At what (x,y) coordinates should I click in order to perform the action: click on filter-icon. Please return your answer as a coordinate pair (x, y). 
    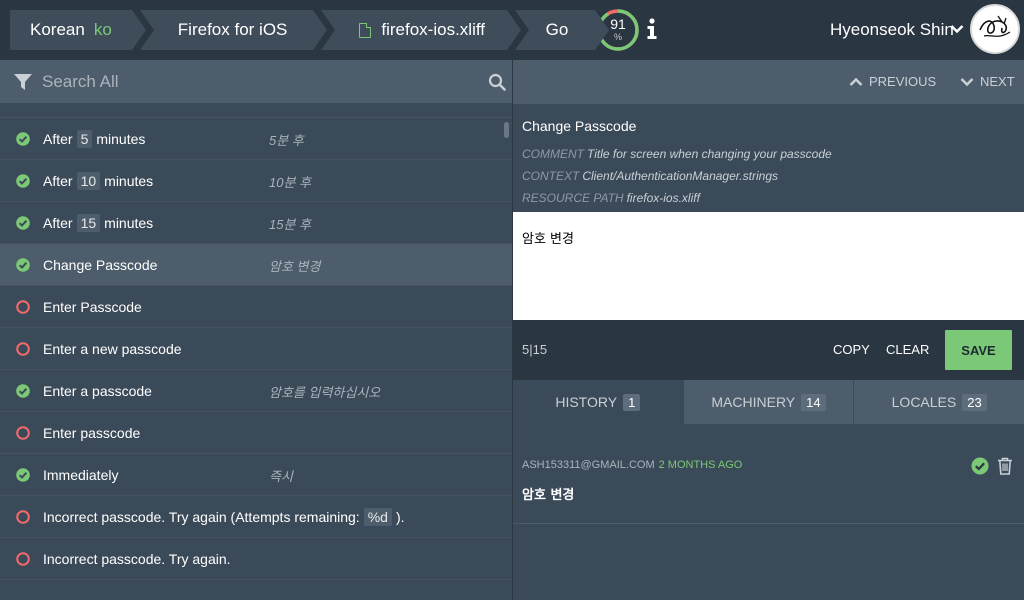
    Looking at the image, I should click on (23, 82).